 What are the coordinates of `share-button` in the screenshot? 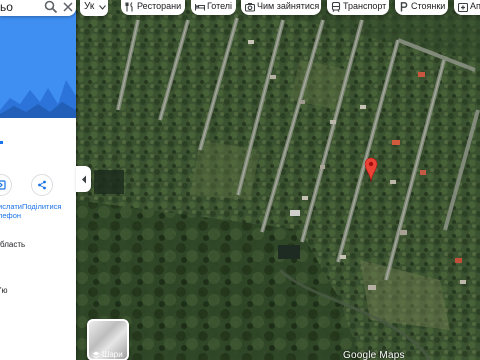 It's located at (42, 185).